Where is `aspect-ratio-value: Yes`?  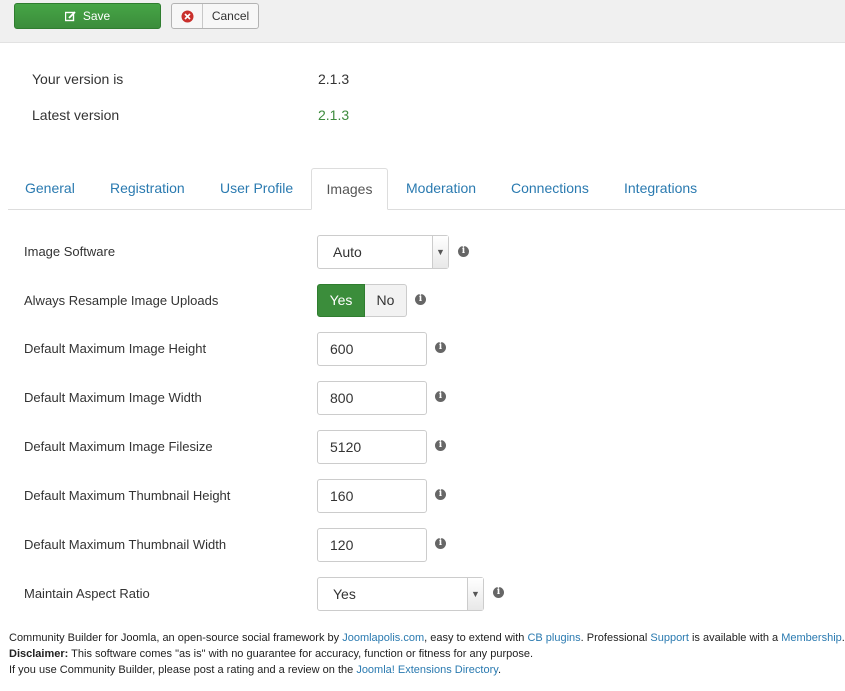 aspect-ratio-value: Yes is located at coordinates (344, 594).